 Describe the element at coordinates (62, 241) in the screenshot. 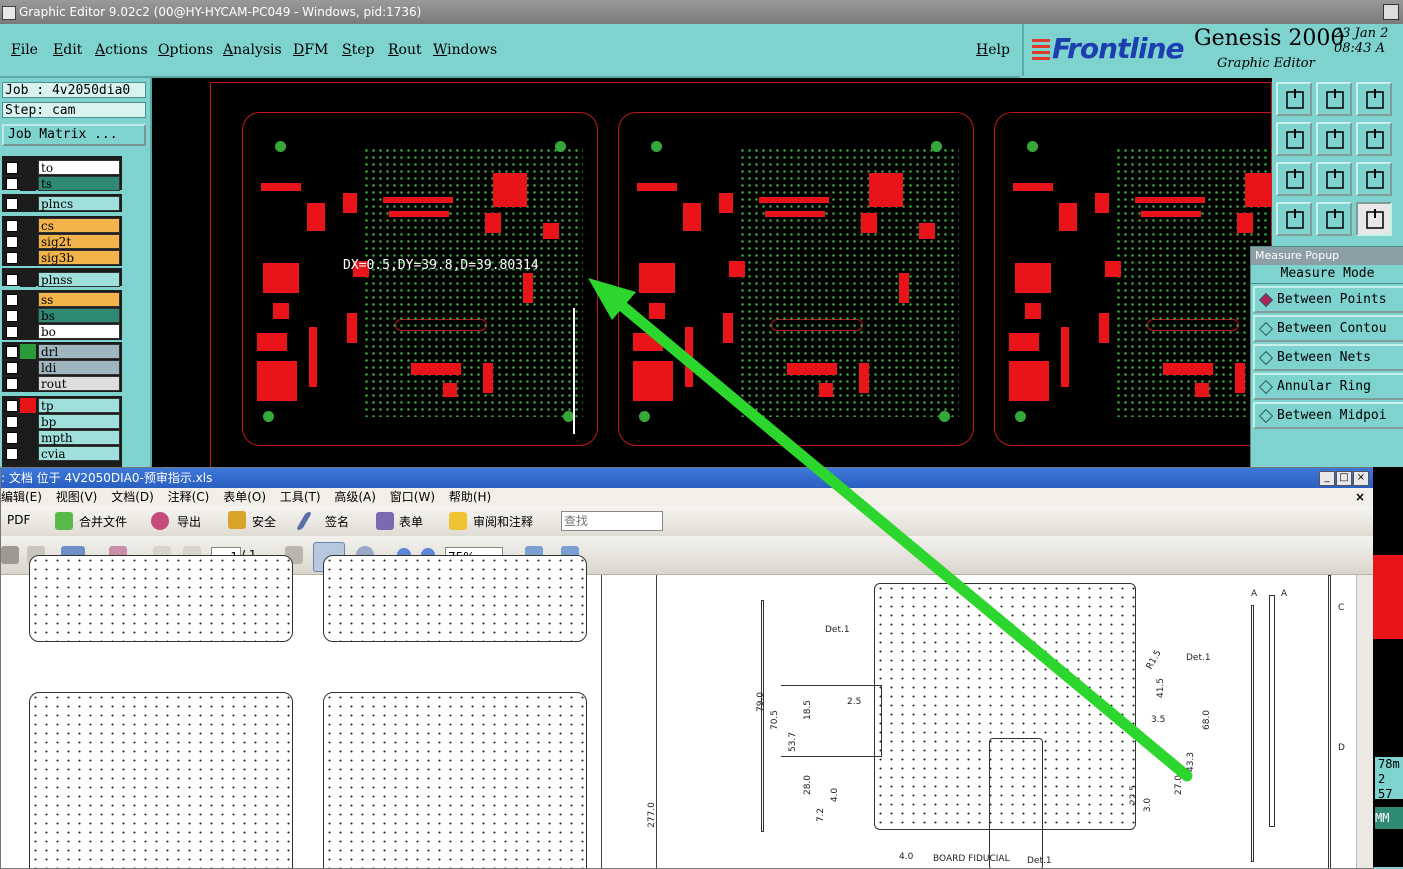

I see `layer-row-sig2t: sig2t` at that location.